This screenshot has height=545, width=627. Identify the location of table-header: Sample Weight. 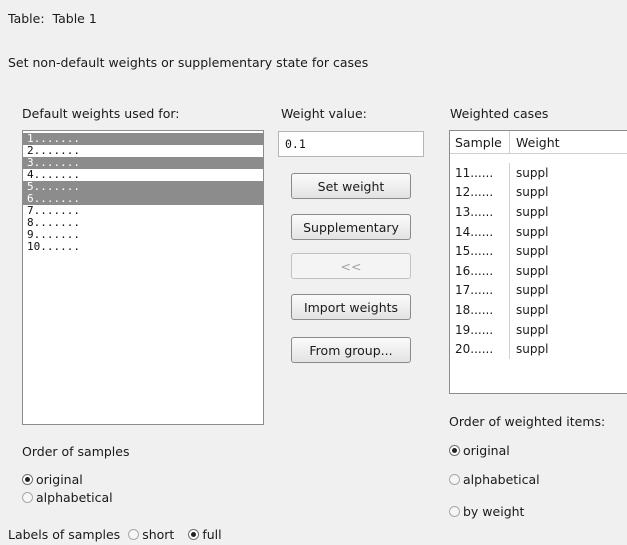
(538, 142).